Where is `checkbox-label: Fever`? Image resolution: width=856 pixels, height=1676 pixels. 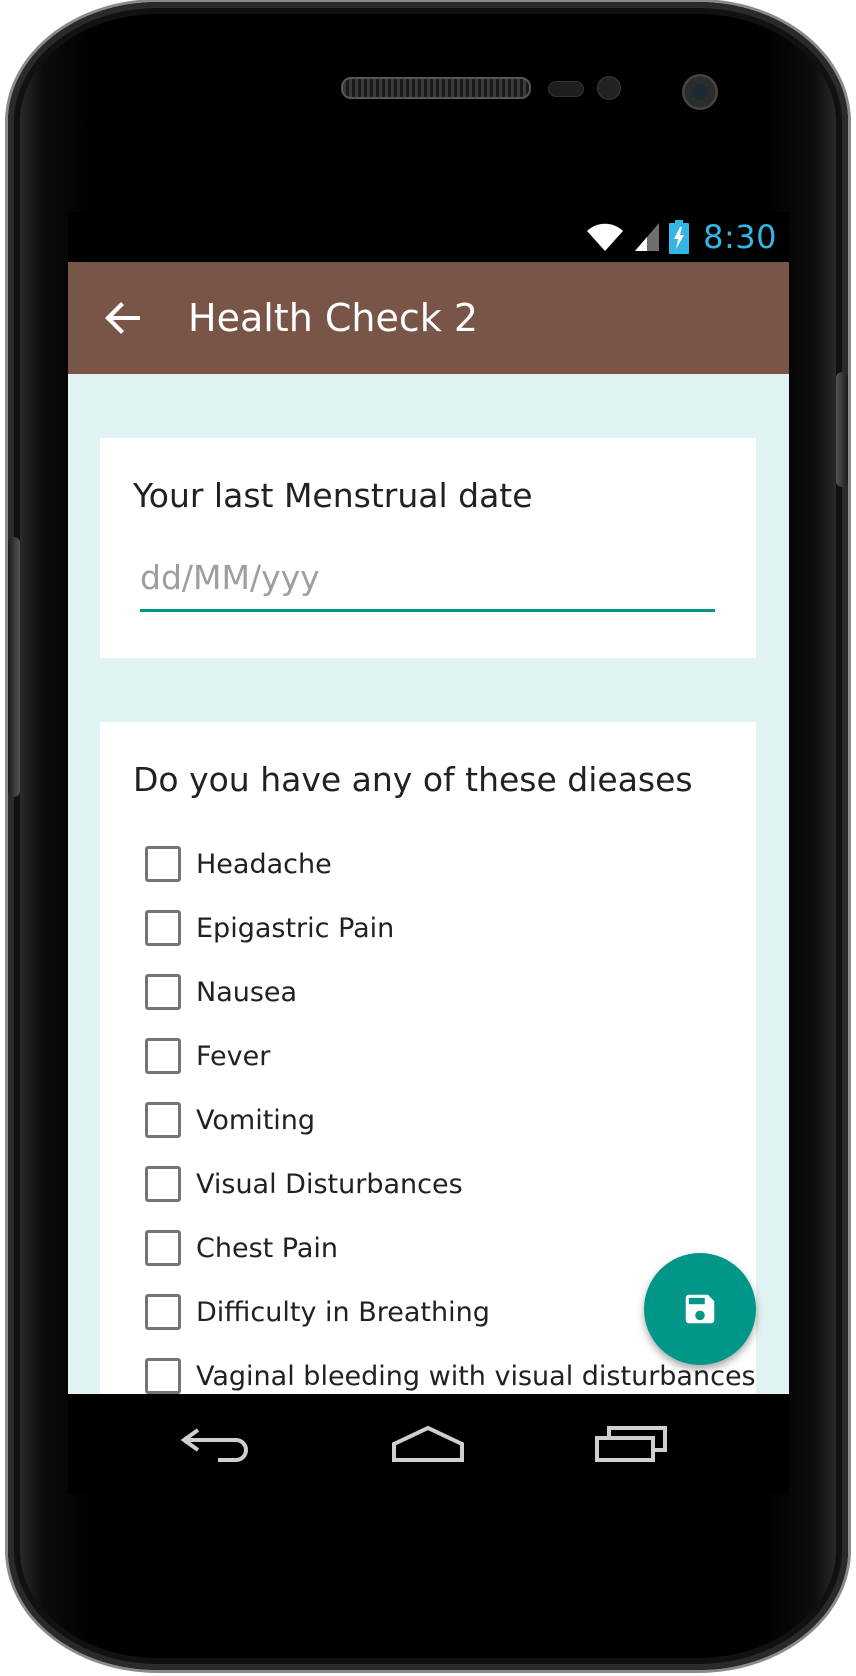
checkbox-label: Fever is located at coordinates (233, 1056).